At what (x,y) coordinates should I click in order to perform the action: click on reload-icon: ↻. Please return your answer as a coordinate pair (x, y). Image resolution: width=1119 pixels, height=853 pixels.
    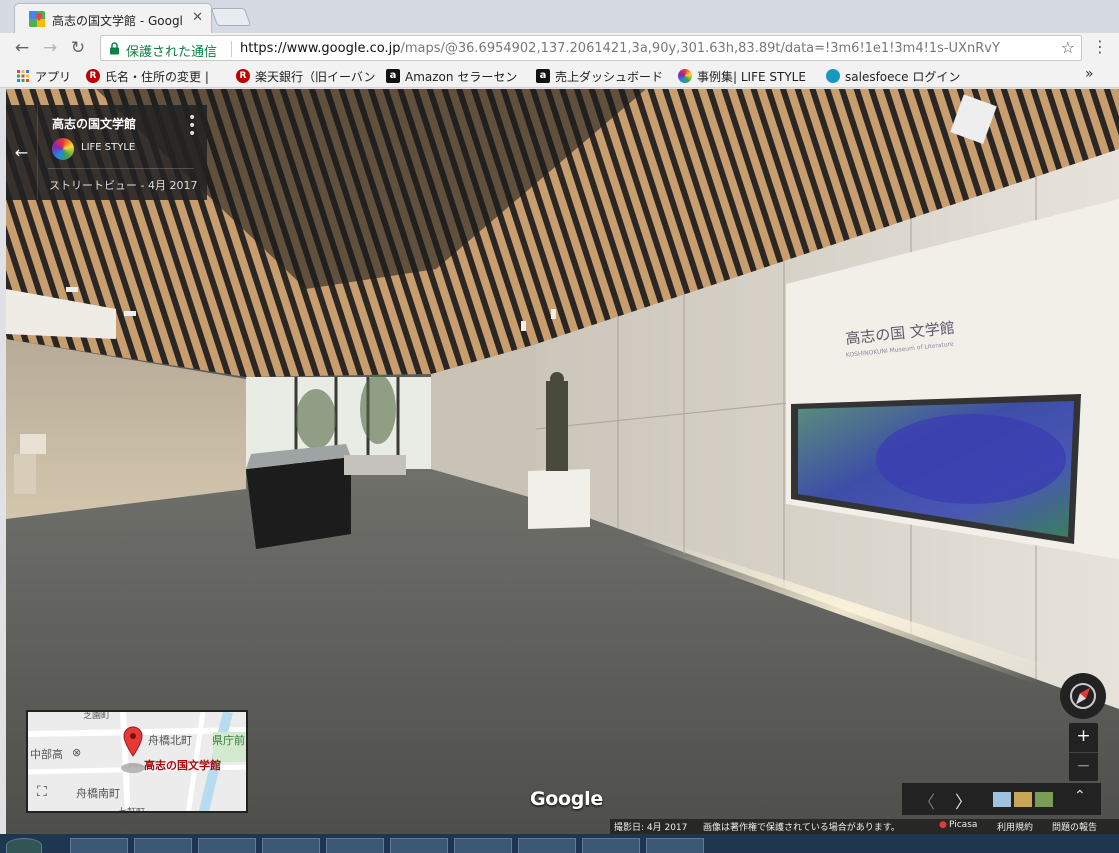
    Looking at the image, I should click on (78, 48).